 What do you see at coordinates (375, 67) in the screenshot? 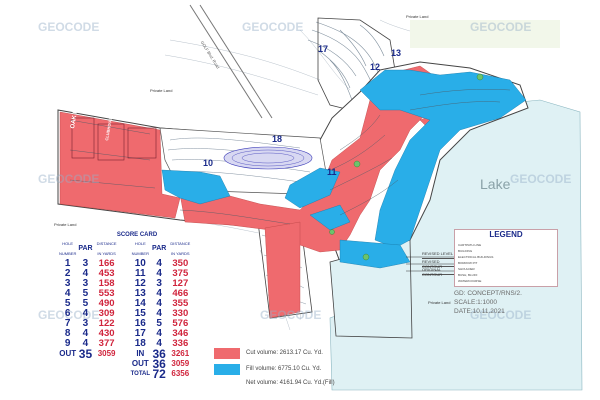
I see `hole-number: 12` at bounding box center [375, 67].